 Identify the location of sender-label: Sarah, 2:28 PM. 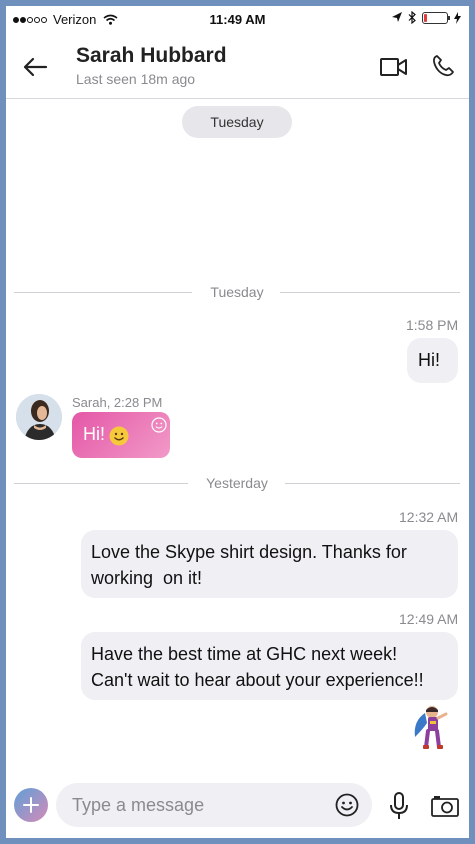
(117, 402).